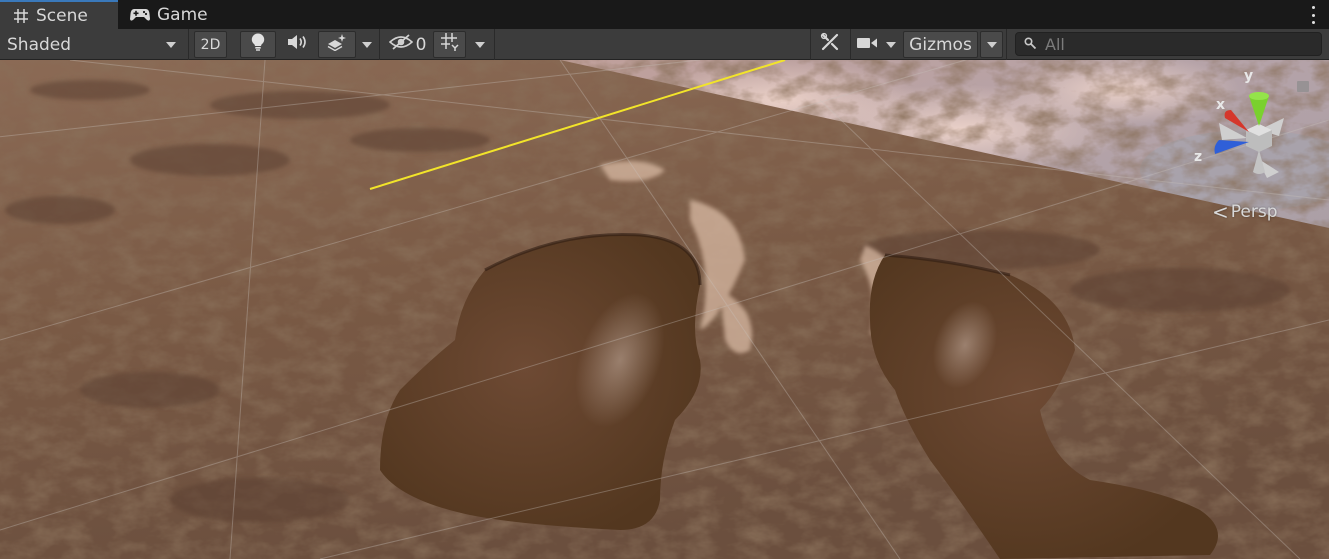 The height and width of the screenshot is (559, 1329). I want to click on effects-dropdown-button, so click(367, 44).